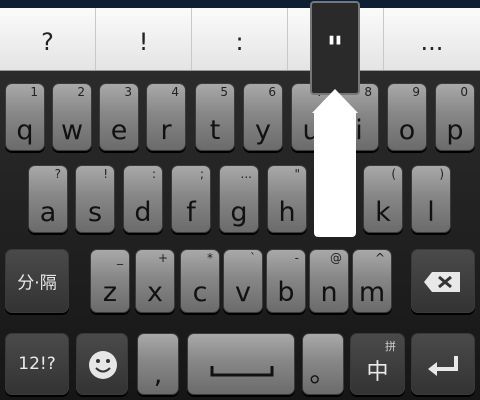 The image size is (480, 400). Describe the element at coordinates (119, 130) in the screenshot. I see `key-label: e` at that location.